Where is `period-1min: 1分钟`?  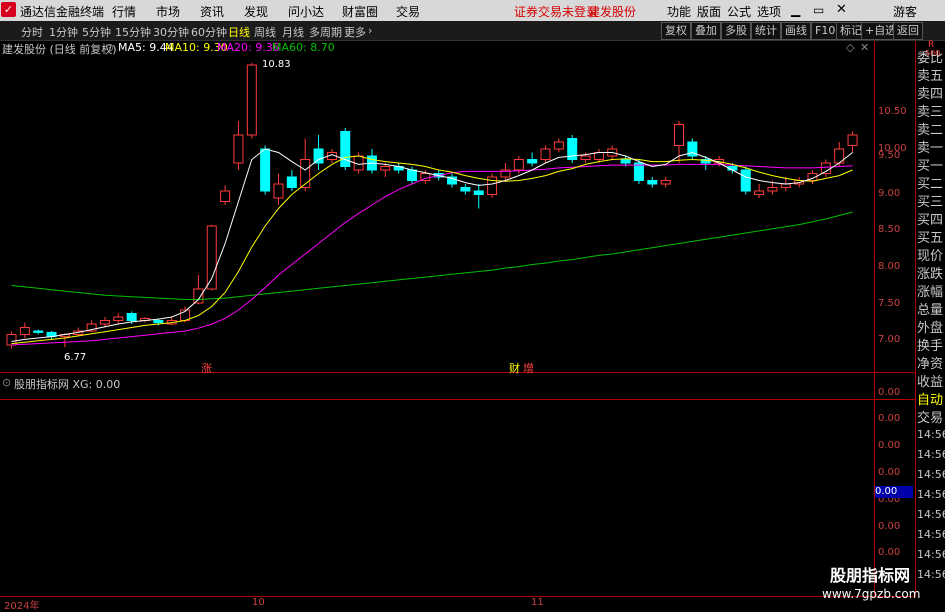 period-1min: 1分钟 is located at coordinates (63, 32).